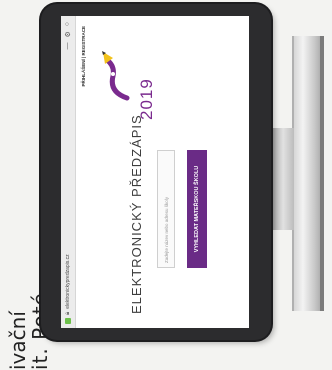 This screenshot has height=370, width=332. Describe the element at coordinates (68, 313) in the screenshot. I see `lock-icon: 🔒︎` at that location.